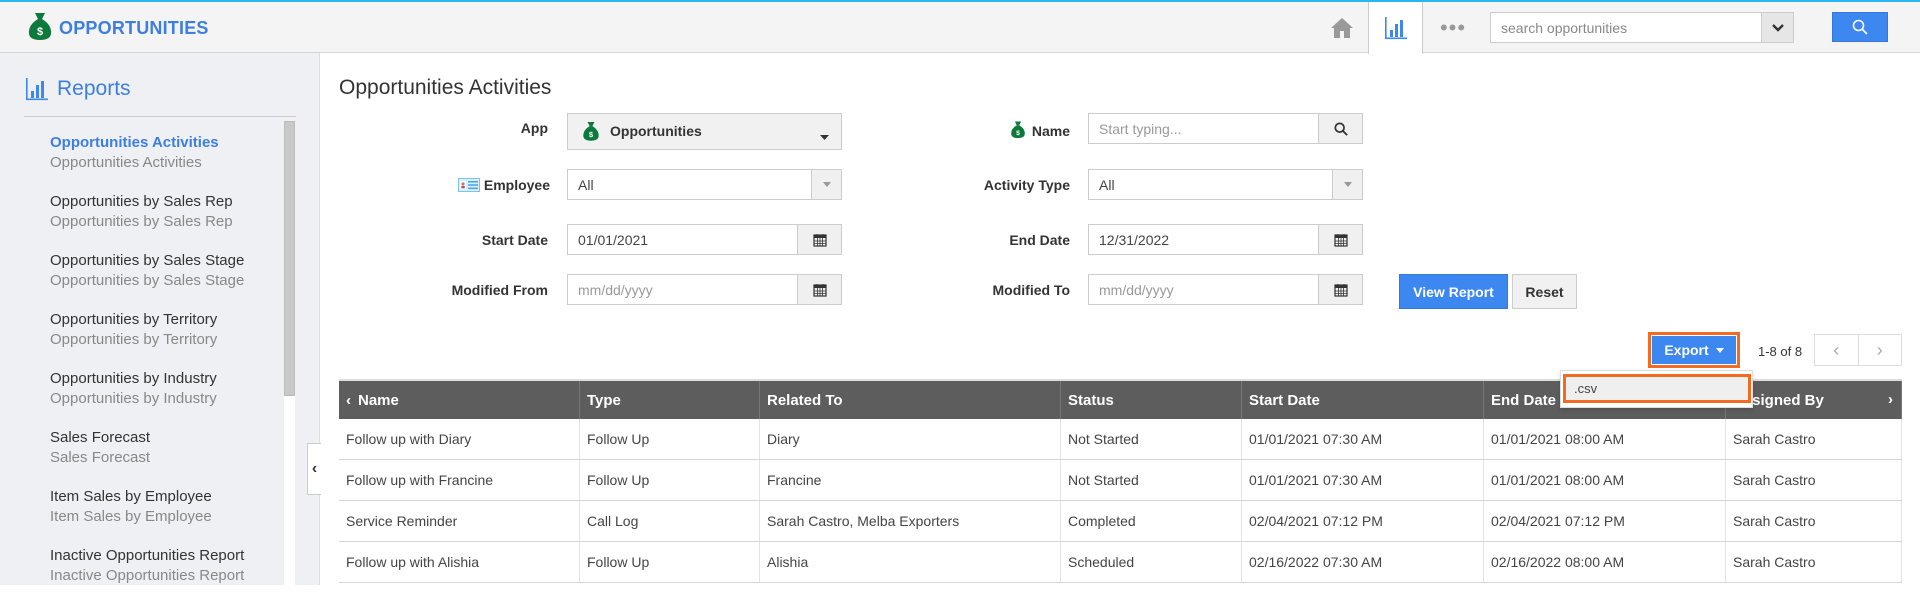 The image size is (1920, 599). Describe the element at coordinates (1151, 521) in the screenshot. I see `cell-status: Completed` at that location.